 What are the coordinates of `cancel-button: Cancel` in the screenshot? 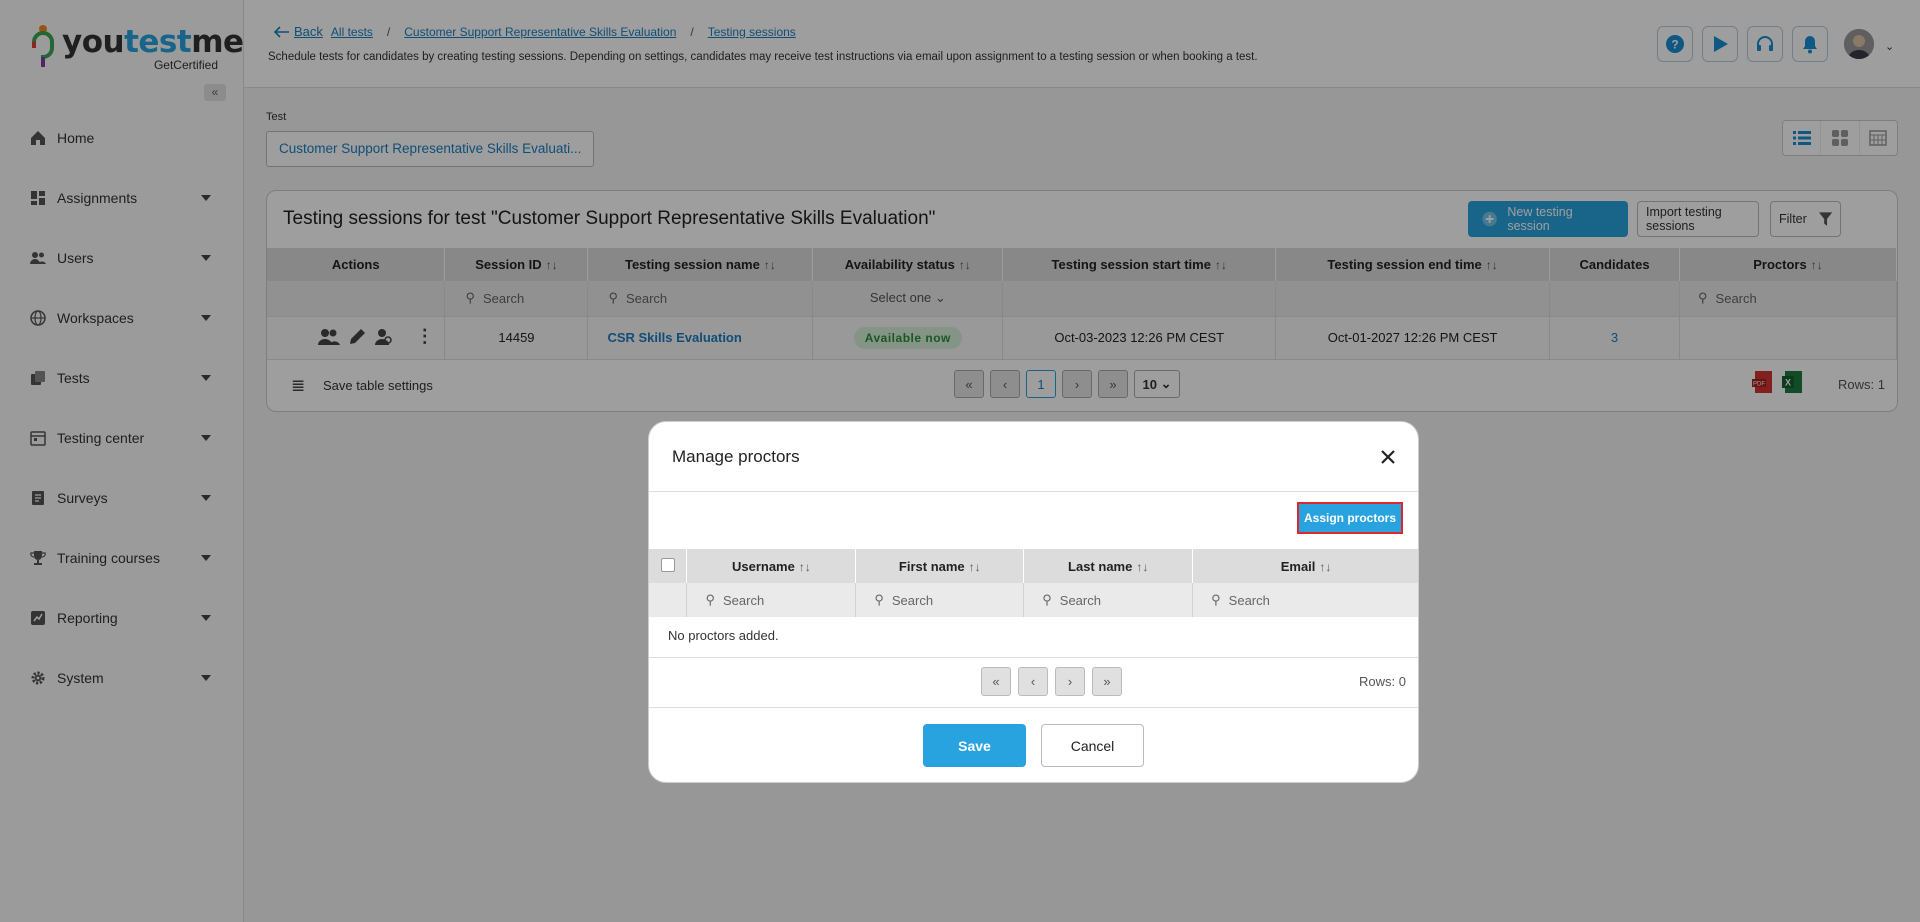 It's located at (1092, 745).